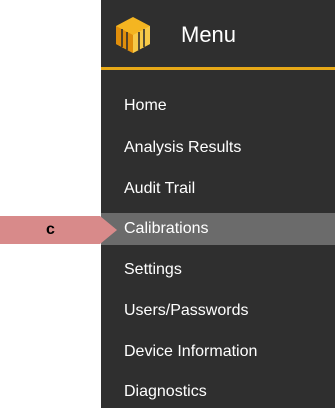 The image size is (335, 408). Describe the element at coordinates (50, 229) in the screenshot. I see `callout-label: c` at that location.